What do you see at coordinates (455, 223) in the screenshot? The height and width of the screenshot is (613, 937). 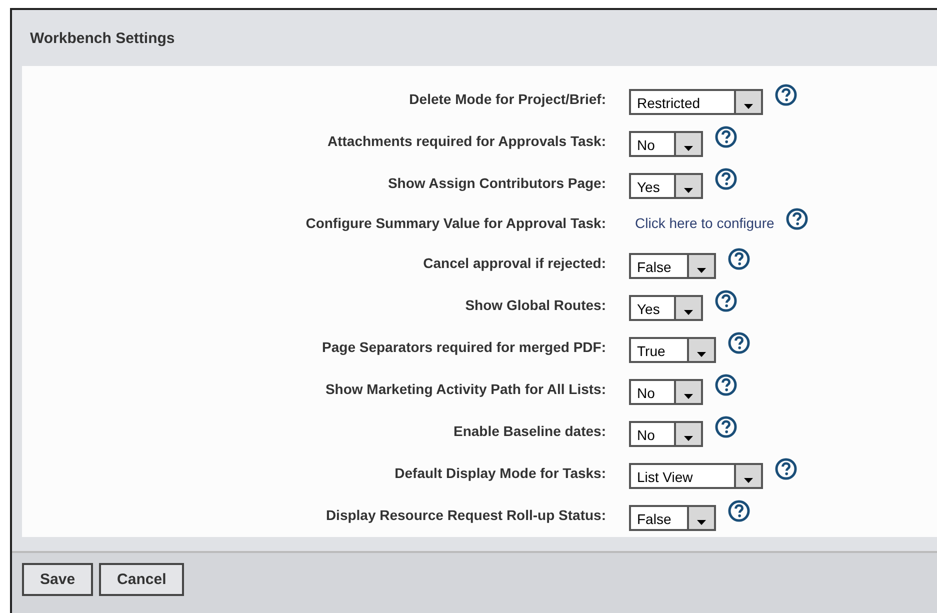 I see `setting-label: Configure Summary Value for Approval Task:` at bounding box center [455, 223].